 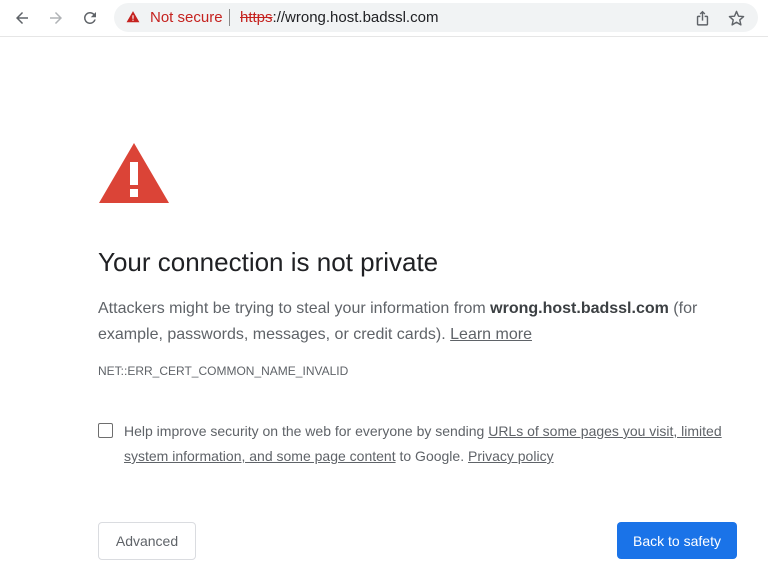 I want to click on warning-triangle-icon, so click(x=133, y=17).